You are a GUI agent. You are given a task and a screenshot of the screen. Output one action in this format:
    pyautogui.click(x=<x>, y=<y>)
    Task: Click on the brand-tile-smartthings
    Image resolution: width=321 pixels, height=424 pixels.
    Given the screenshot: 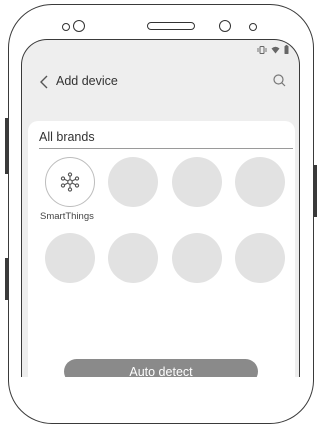 What is the action you would take?
    pyautogui.click(x=70, y=182)
    